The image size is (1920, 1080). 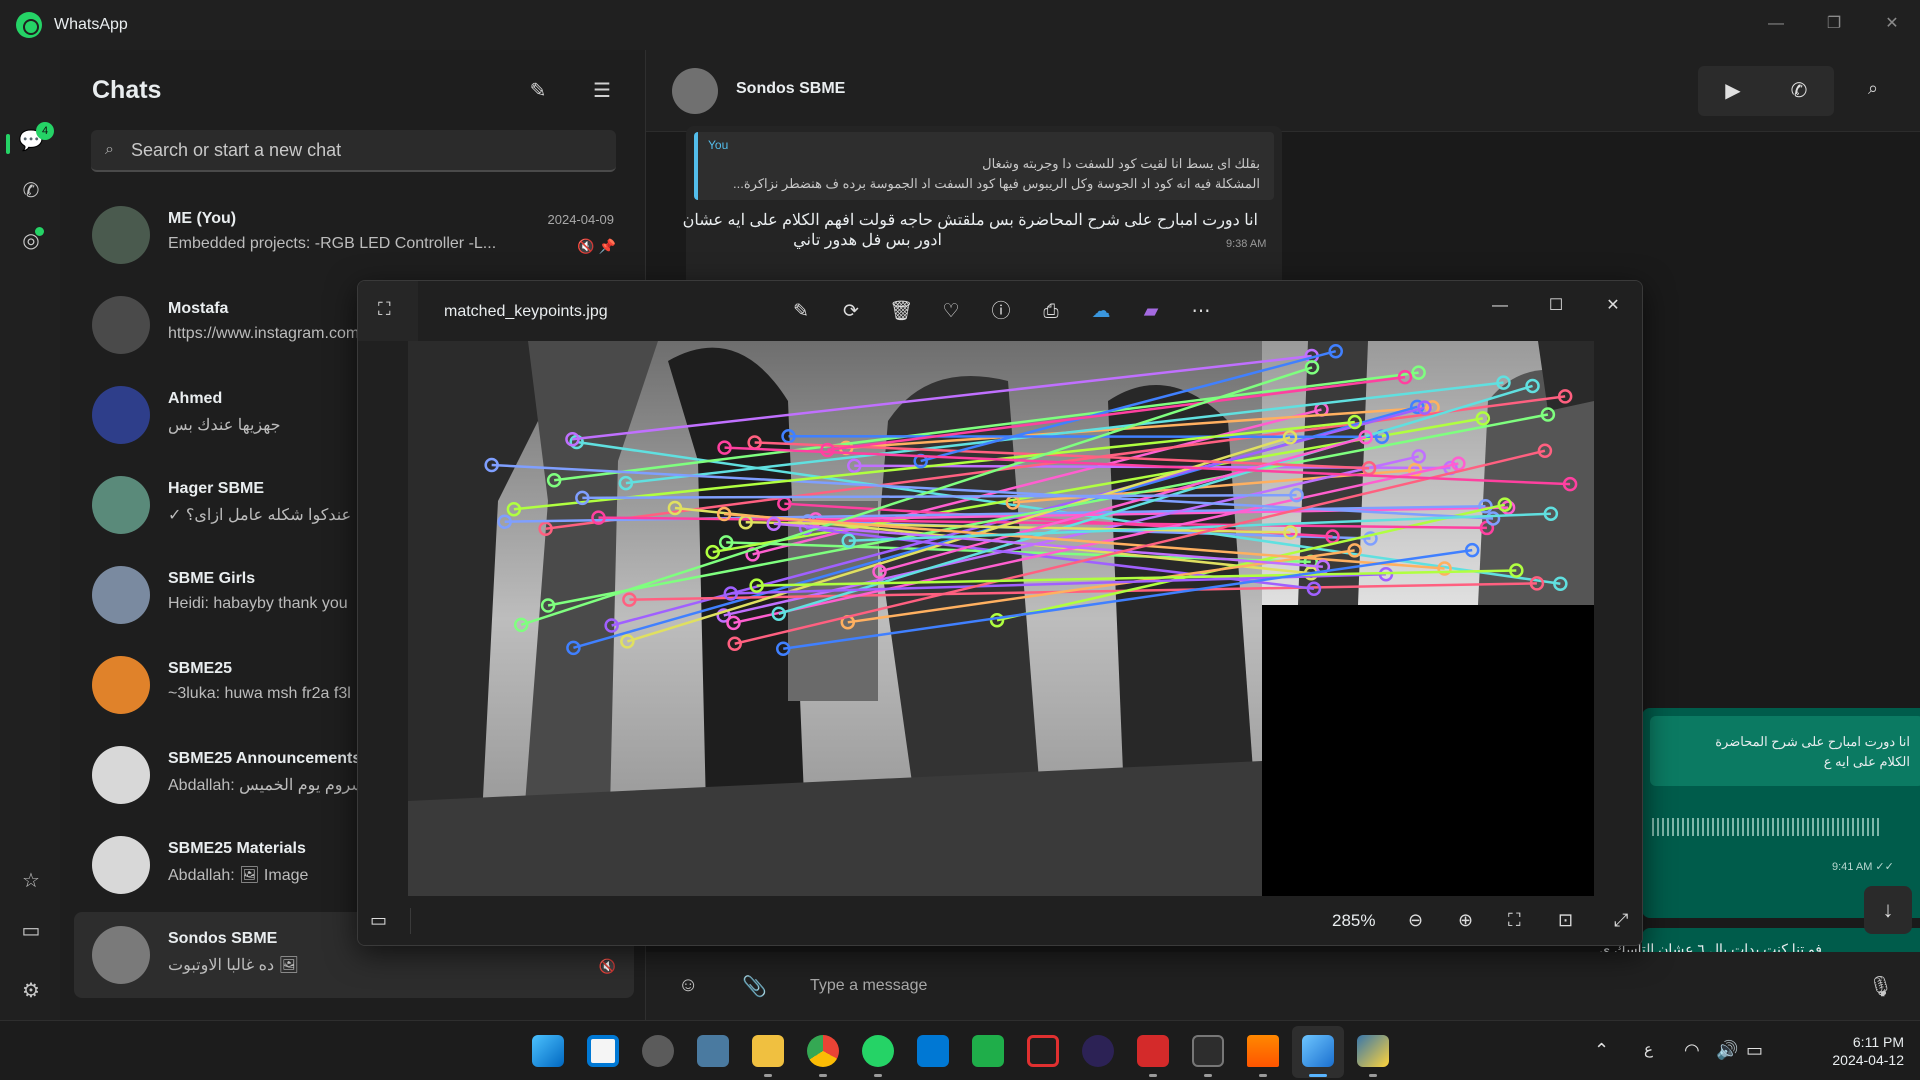 I want to click on onedrive-icon: ☁, so click(x=1101, y=312).